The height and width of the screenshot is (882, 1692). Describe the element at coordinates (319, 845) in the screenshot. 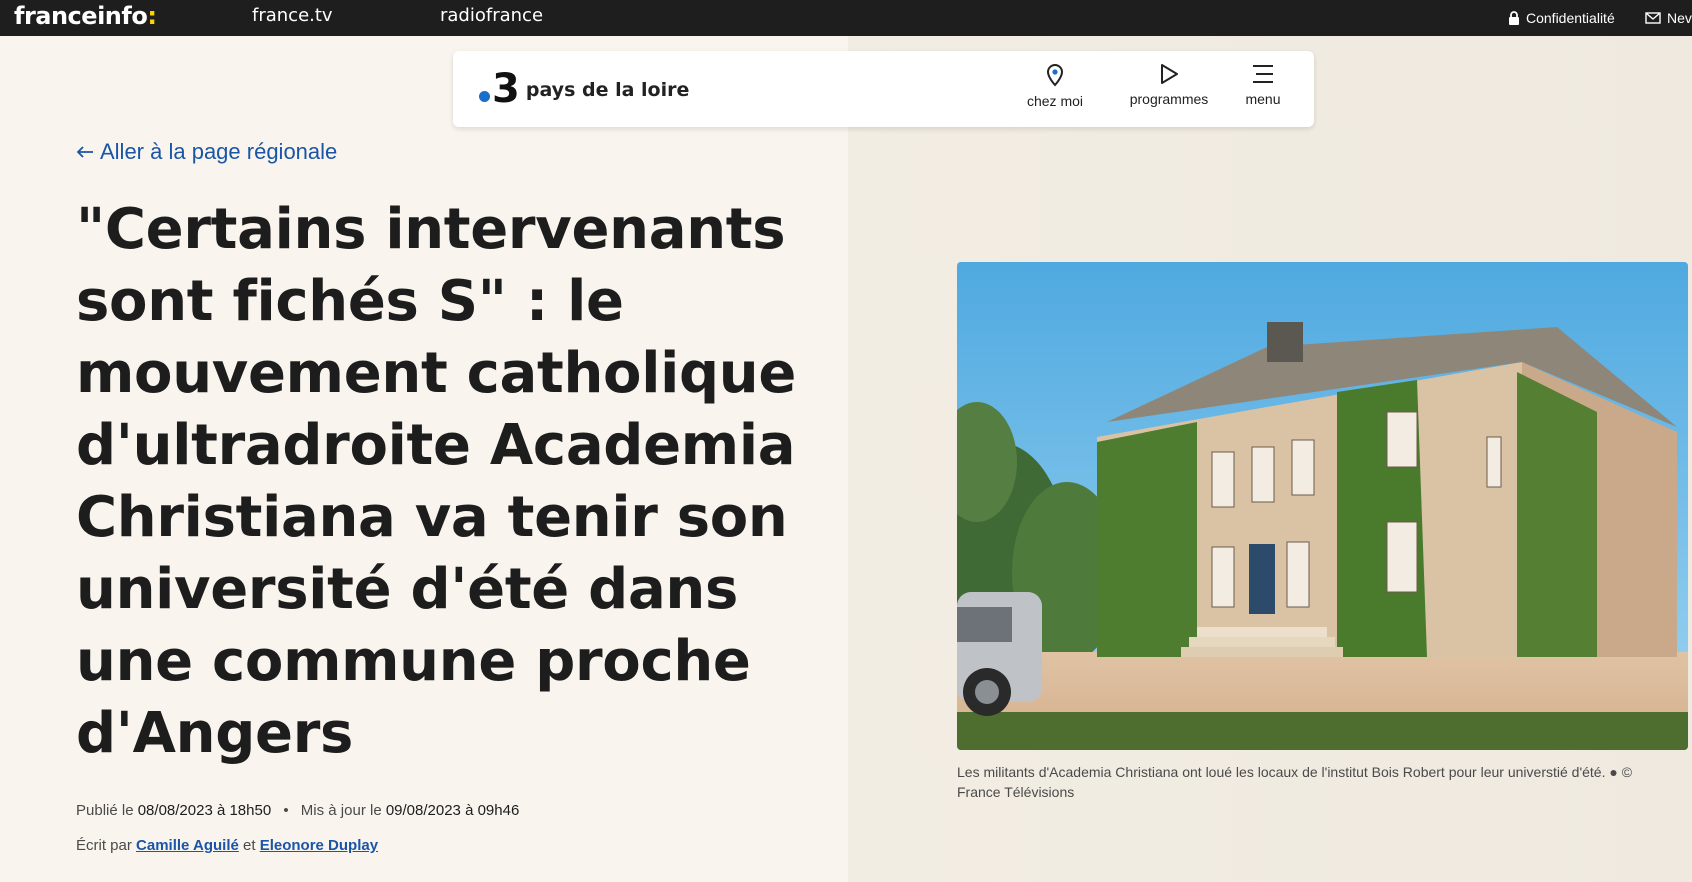

I see `author-link-2: Eleonore Duplay` at that location.